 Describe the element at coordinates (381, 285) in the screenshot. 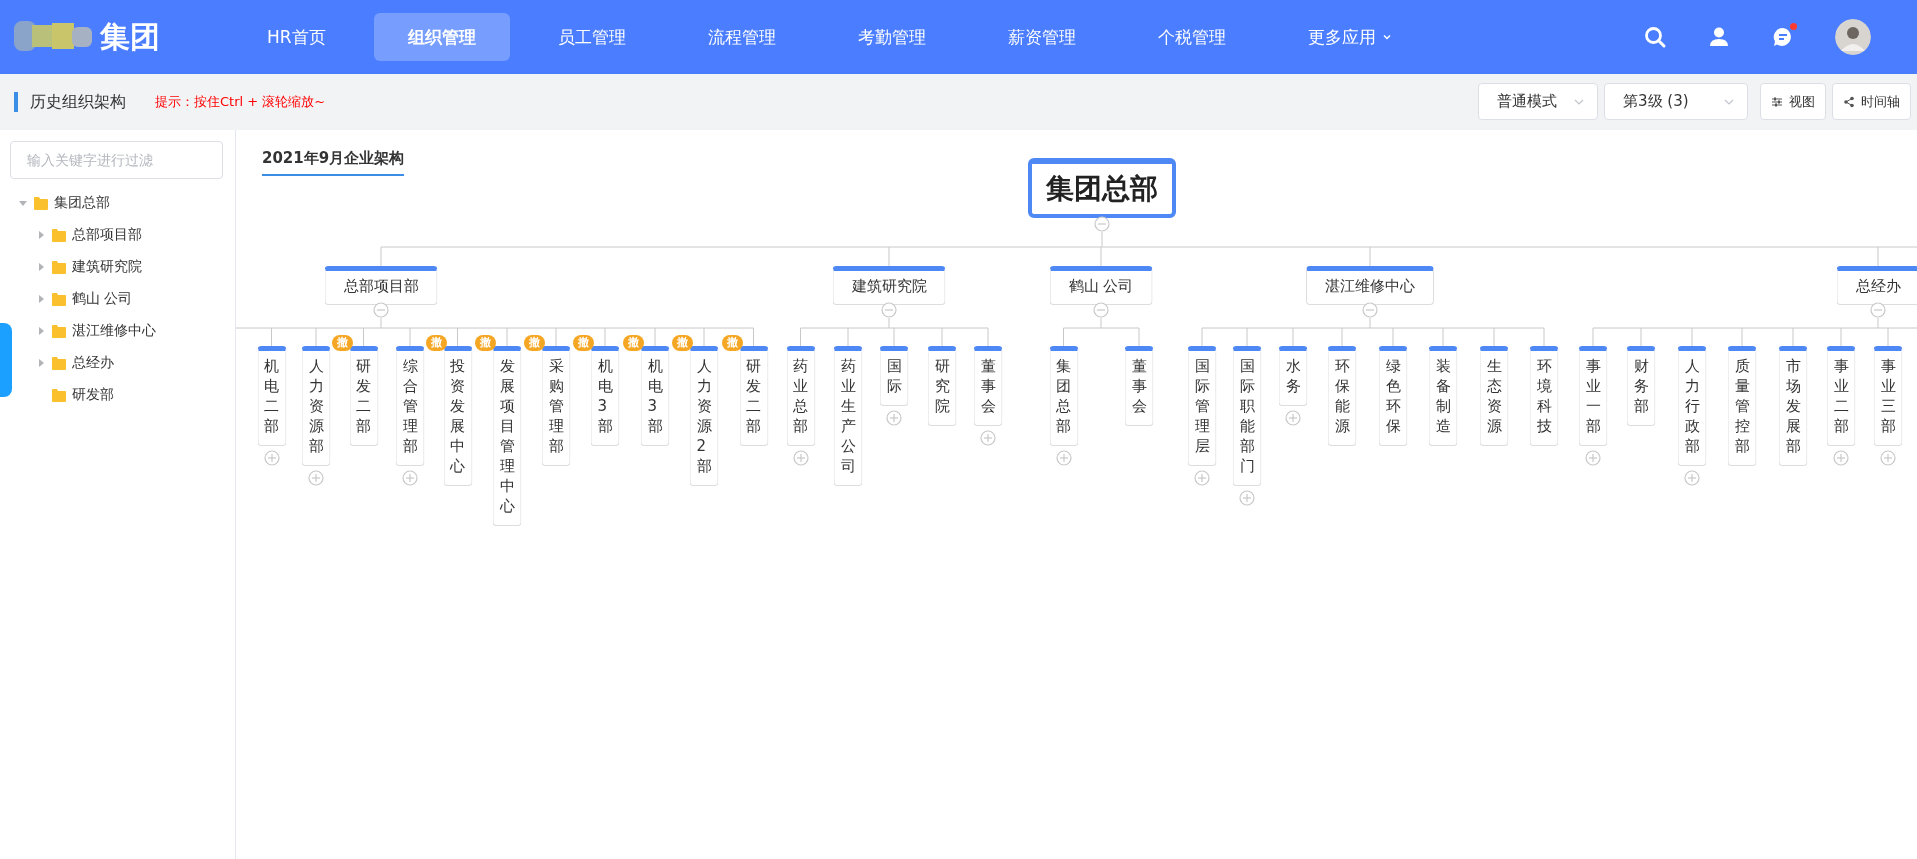

I see `org-node: 总部项目部` at that location.